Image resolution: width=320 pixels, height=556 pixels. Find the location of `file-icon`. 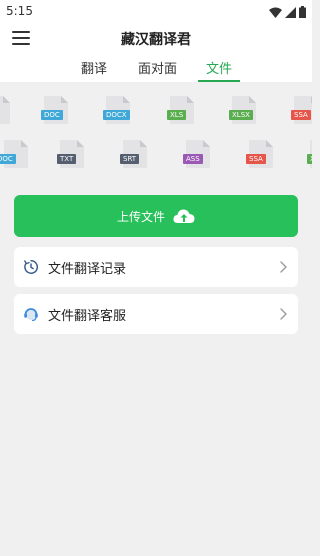

file-icon is located at coordinates (5, 110).